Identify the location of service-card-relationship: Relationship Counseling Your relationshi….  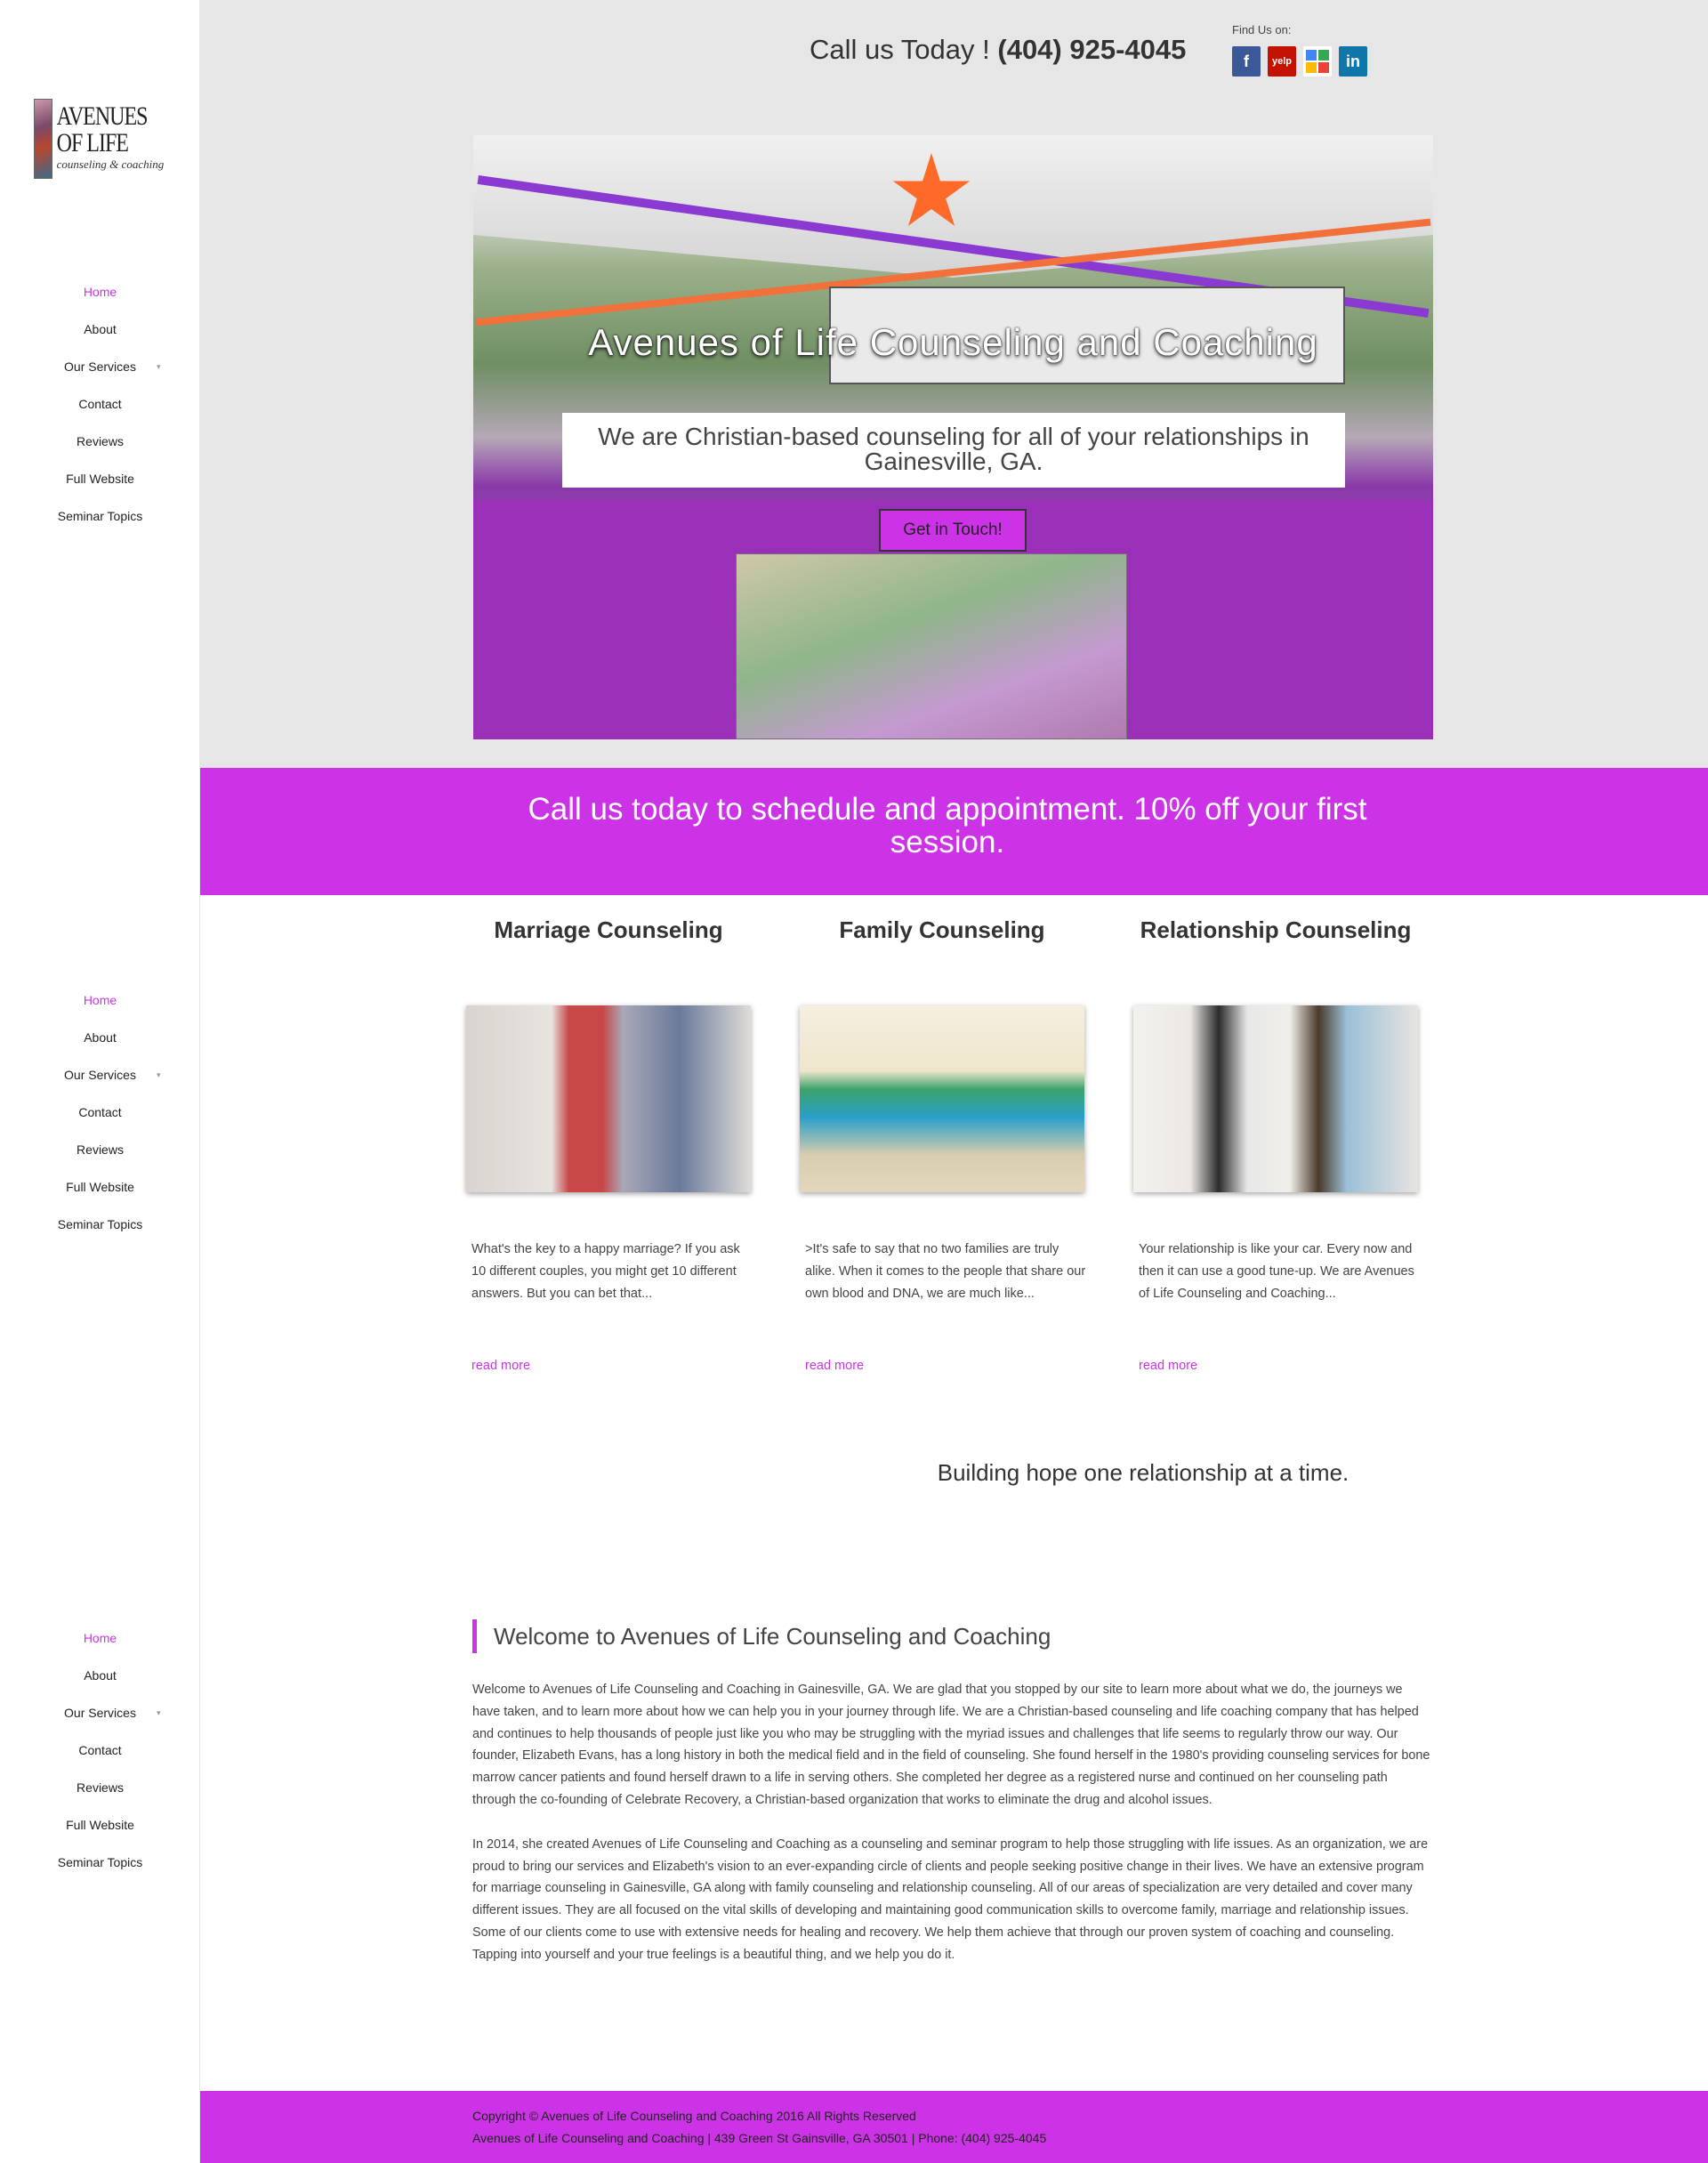
(1275, 1144).